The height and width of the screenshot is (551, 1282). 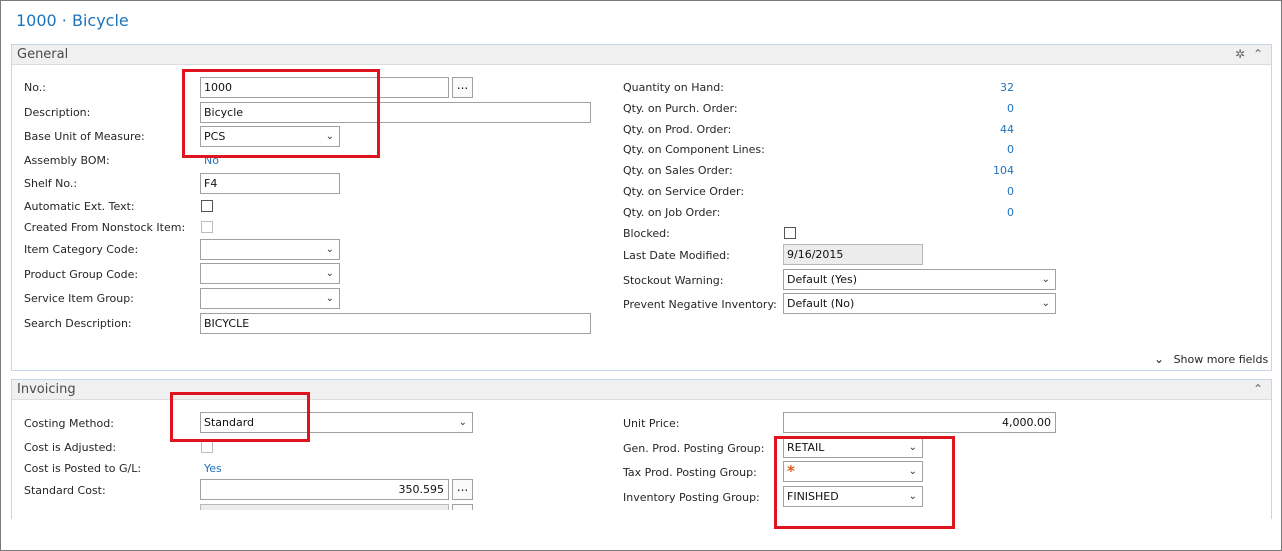 I want to click on base-uom-dropdown: PCS ⌄, so click(x=270, y=136).